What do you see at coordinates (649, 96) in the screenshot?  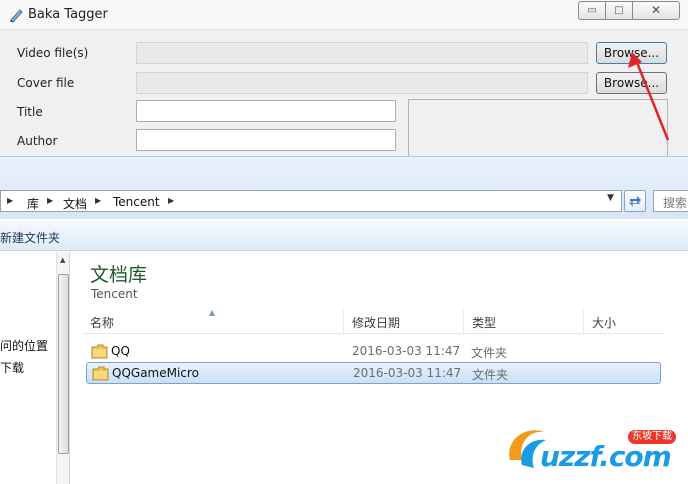 I see `annotation-arrow` at bounding box center [649, 96].